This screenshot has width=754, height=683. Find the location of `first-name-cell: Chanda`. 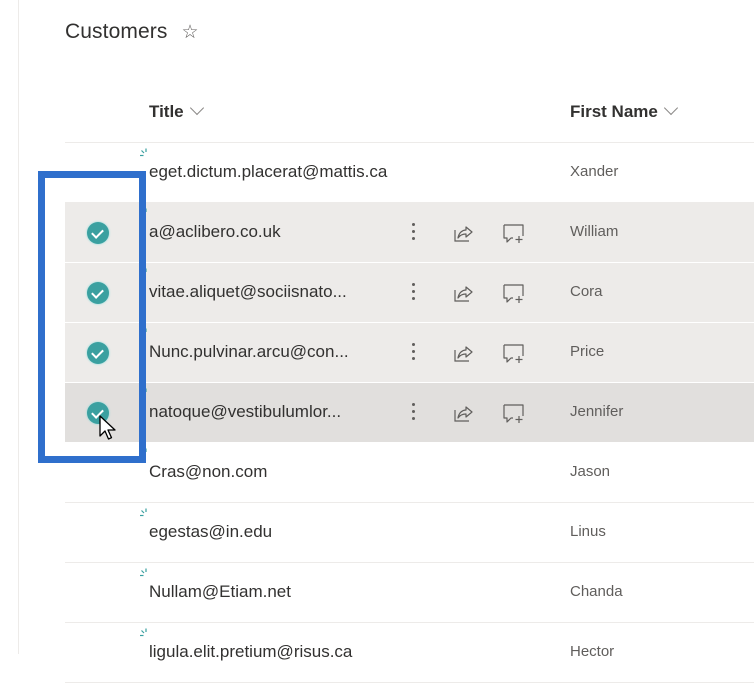

first-name-cell: Chanda is located at coordinates (596, 591).